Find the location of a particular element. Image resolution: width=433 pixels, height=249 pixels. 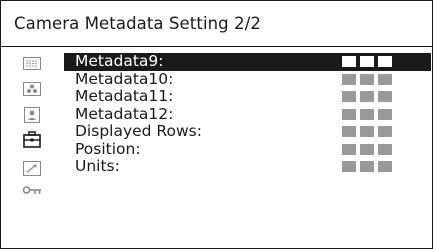

menu-row-metadata12: Metadata12: is located at coordinates (247, 114).